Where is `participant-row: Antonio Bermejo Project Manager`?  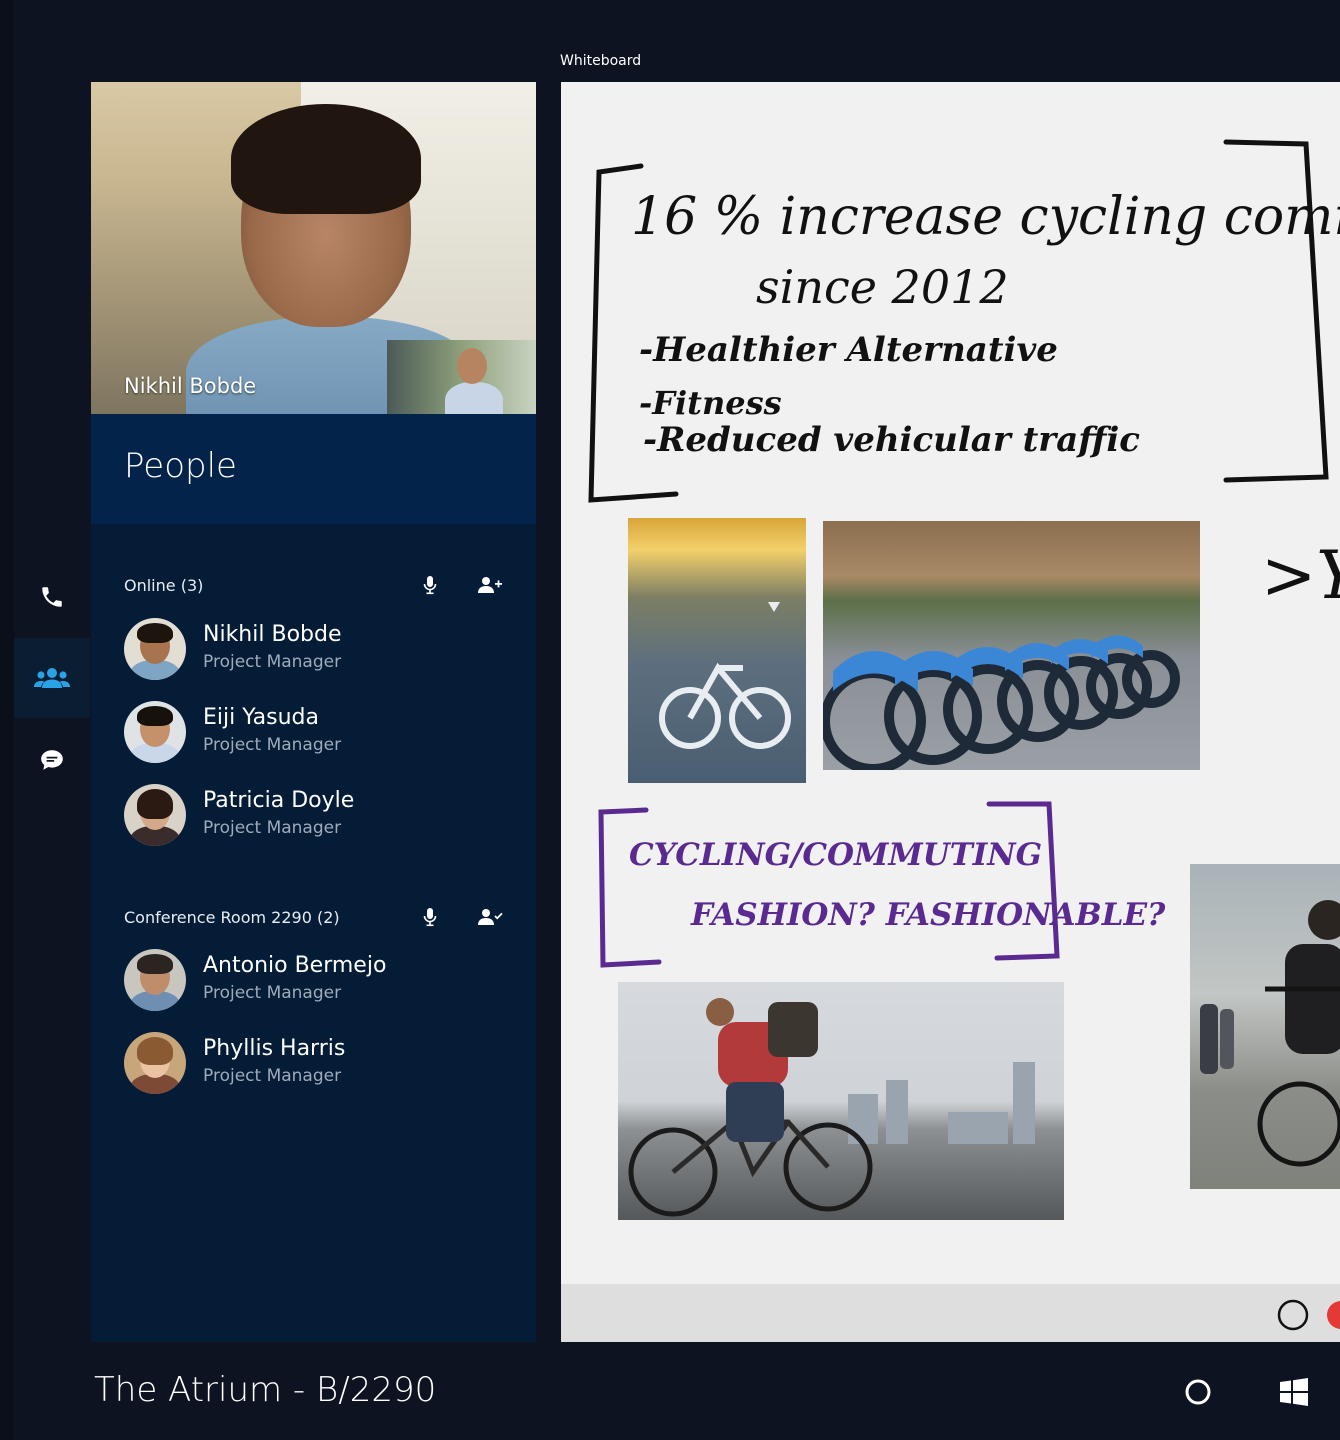
participant-row: Antonio Bermejo Project Manager is located at coordinates (324, 981).